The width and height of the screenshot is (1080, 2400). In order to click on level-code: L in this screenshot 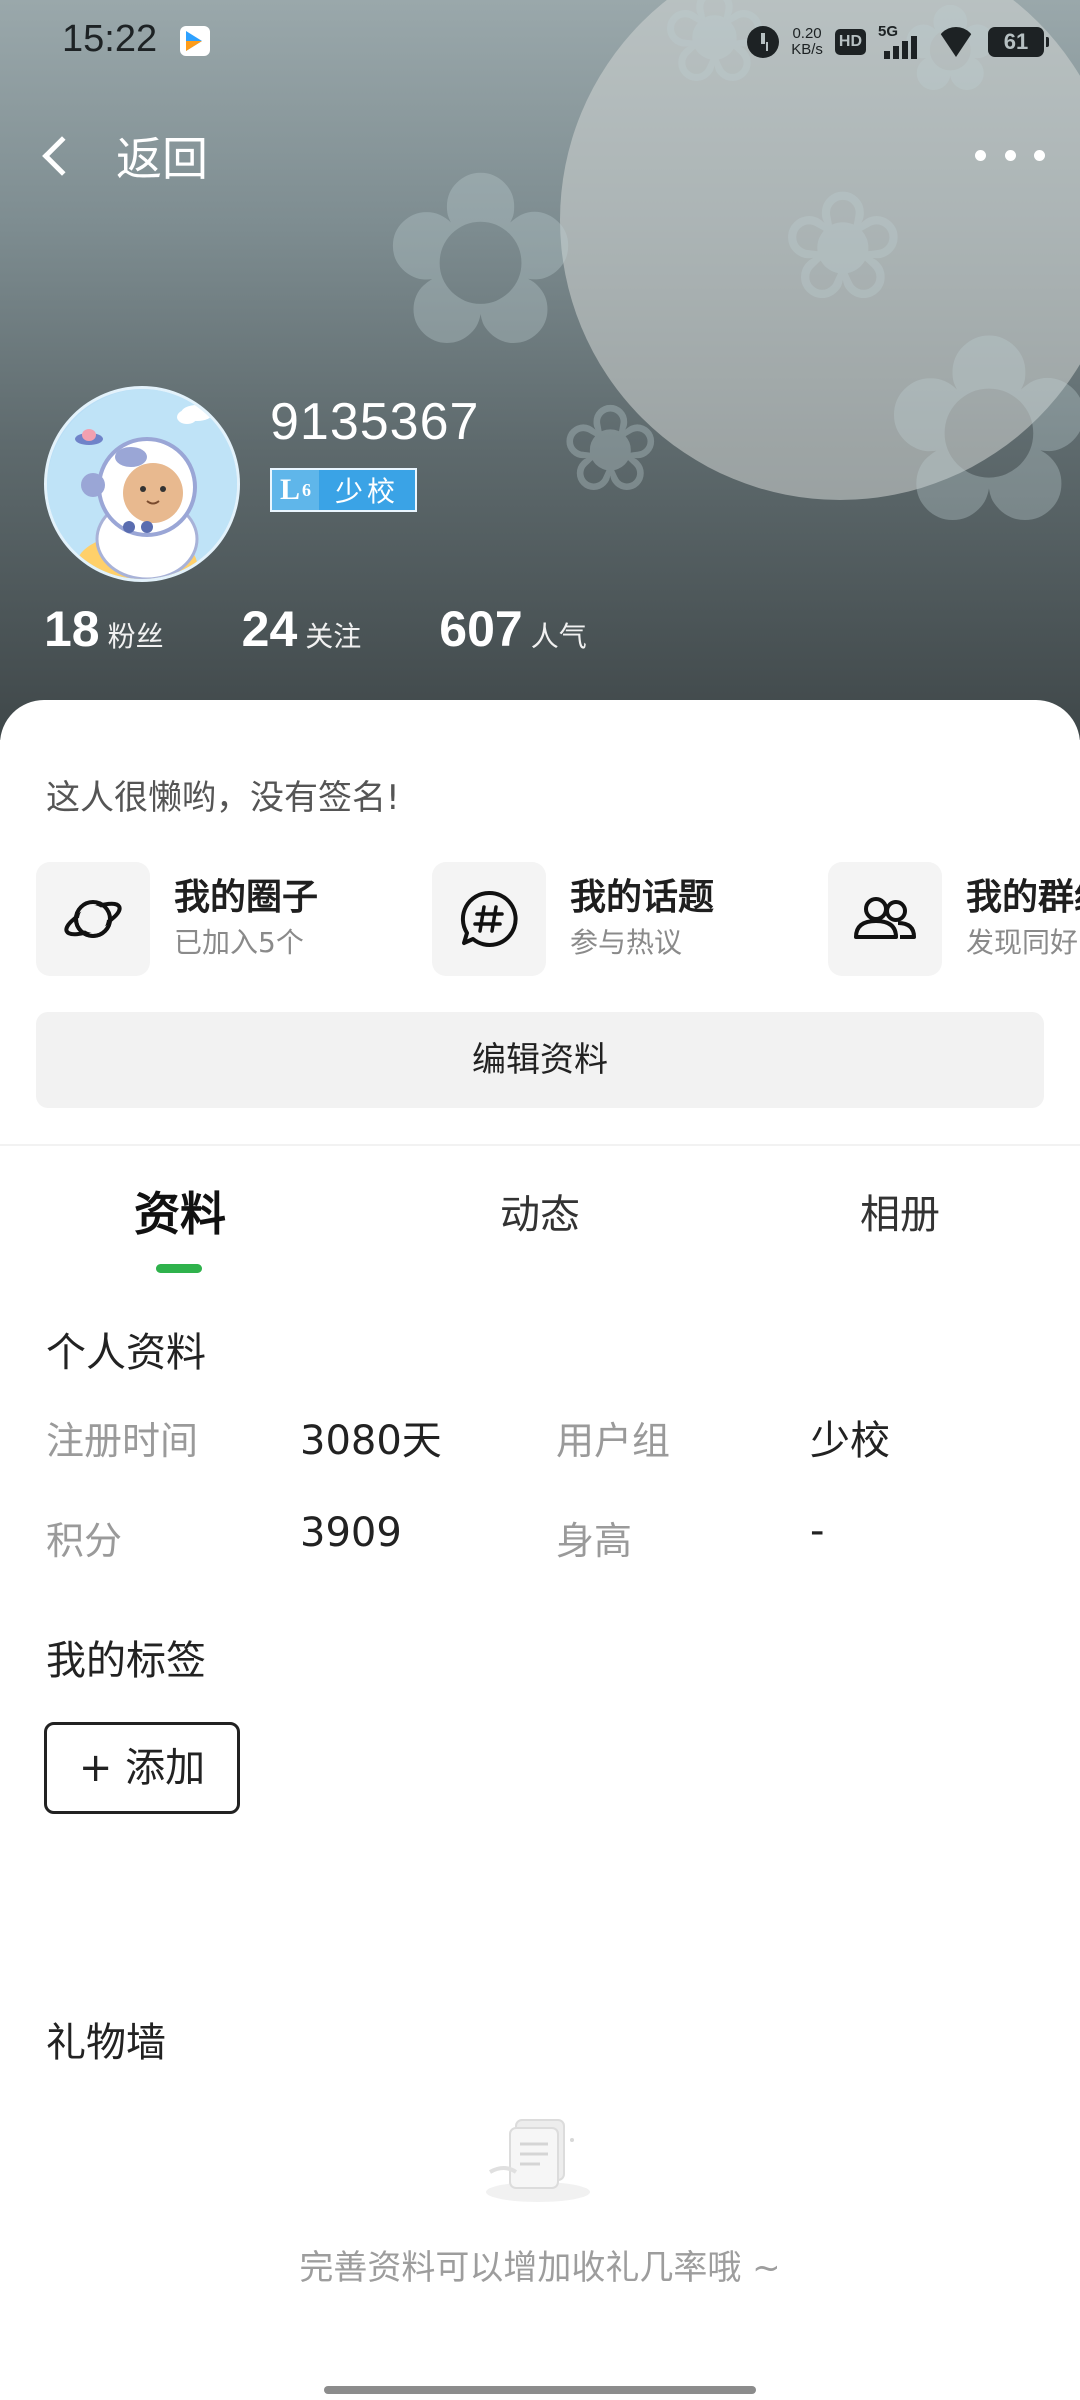, I will do `click(290, 489)`.